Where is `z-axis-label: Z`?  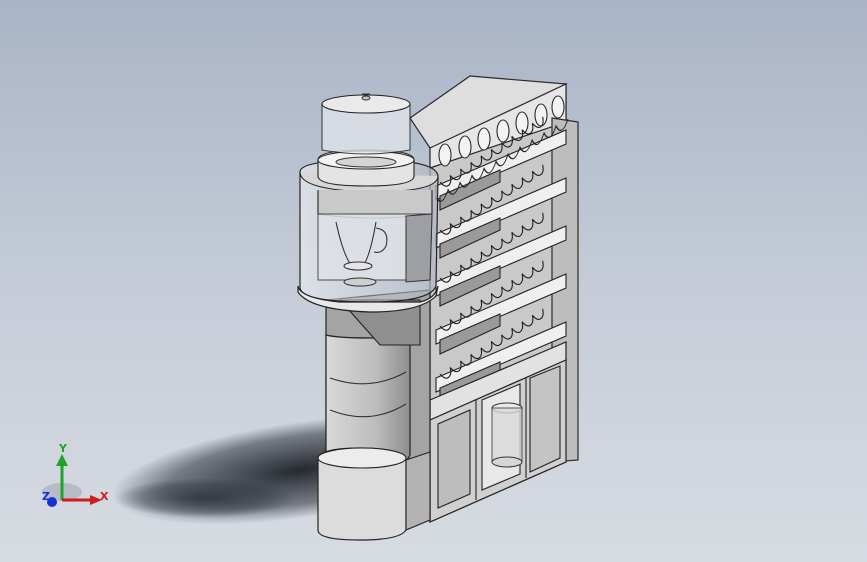
z-axis-label: Z is located at coordinates (46, 496).